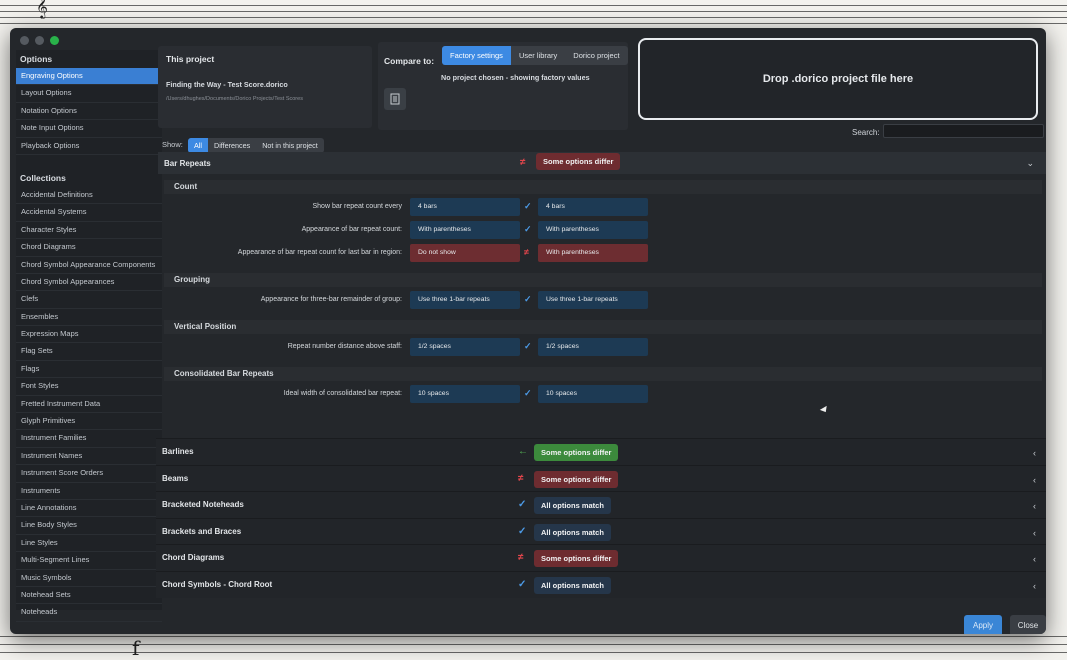 This screenshot has height=660, width=1067. I want to click on sidebar-collection-item: Instrument Names, so click(89, 457).